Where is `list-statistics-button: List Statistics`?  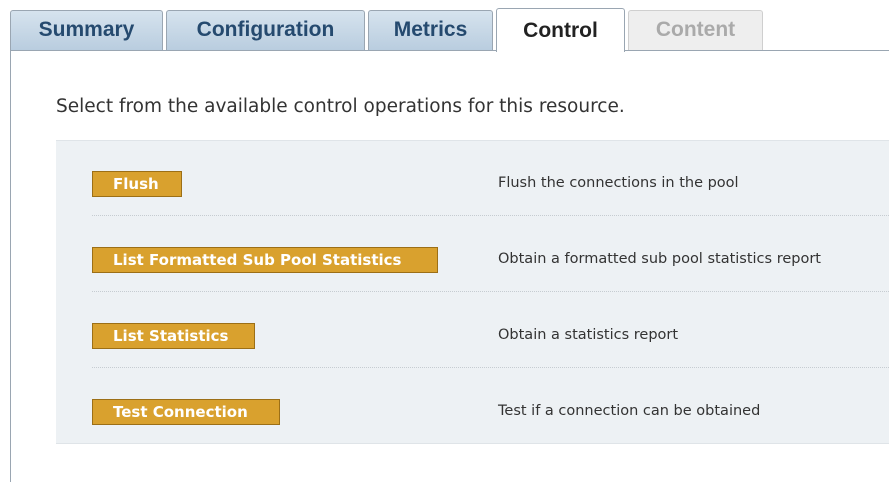 list-statistics-button: List Statistics is located at coordinates (173, 336).